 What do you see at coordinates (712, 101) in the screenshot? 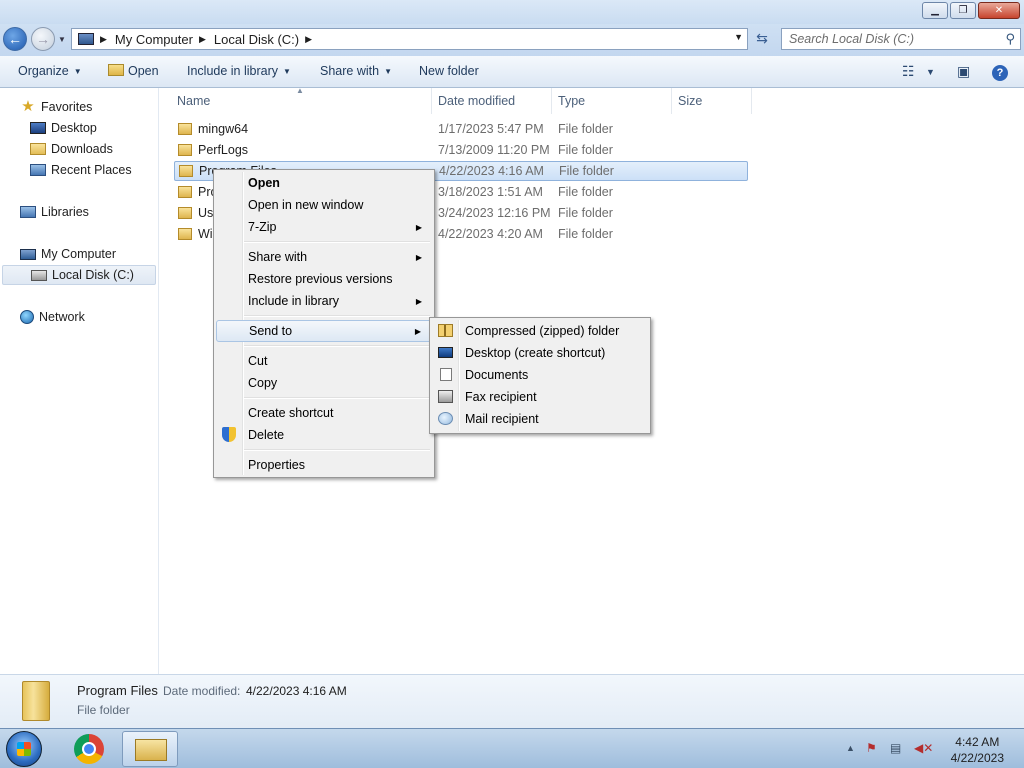
I see `column-size: Size` at bounding box center [712, 101].